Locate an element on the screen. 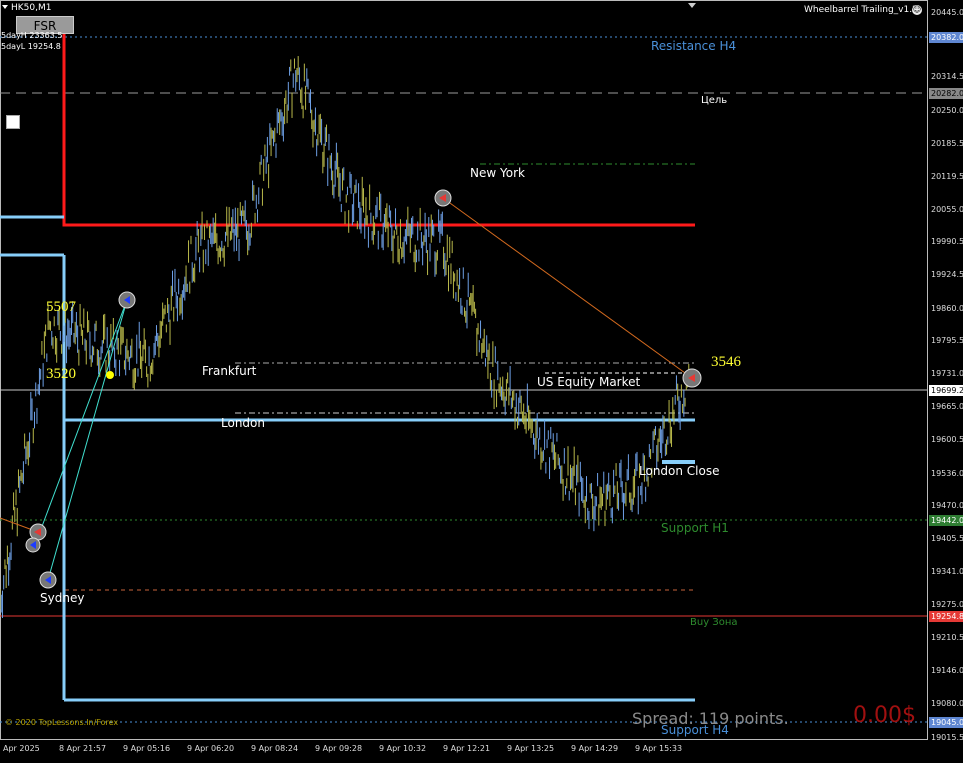  price-tick: 19341.0 is located at coordinates (947, 571).